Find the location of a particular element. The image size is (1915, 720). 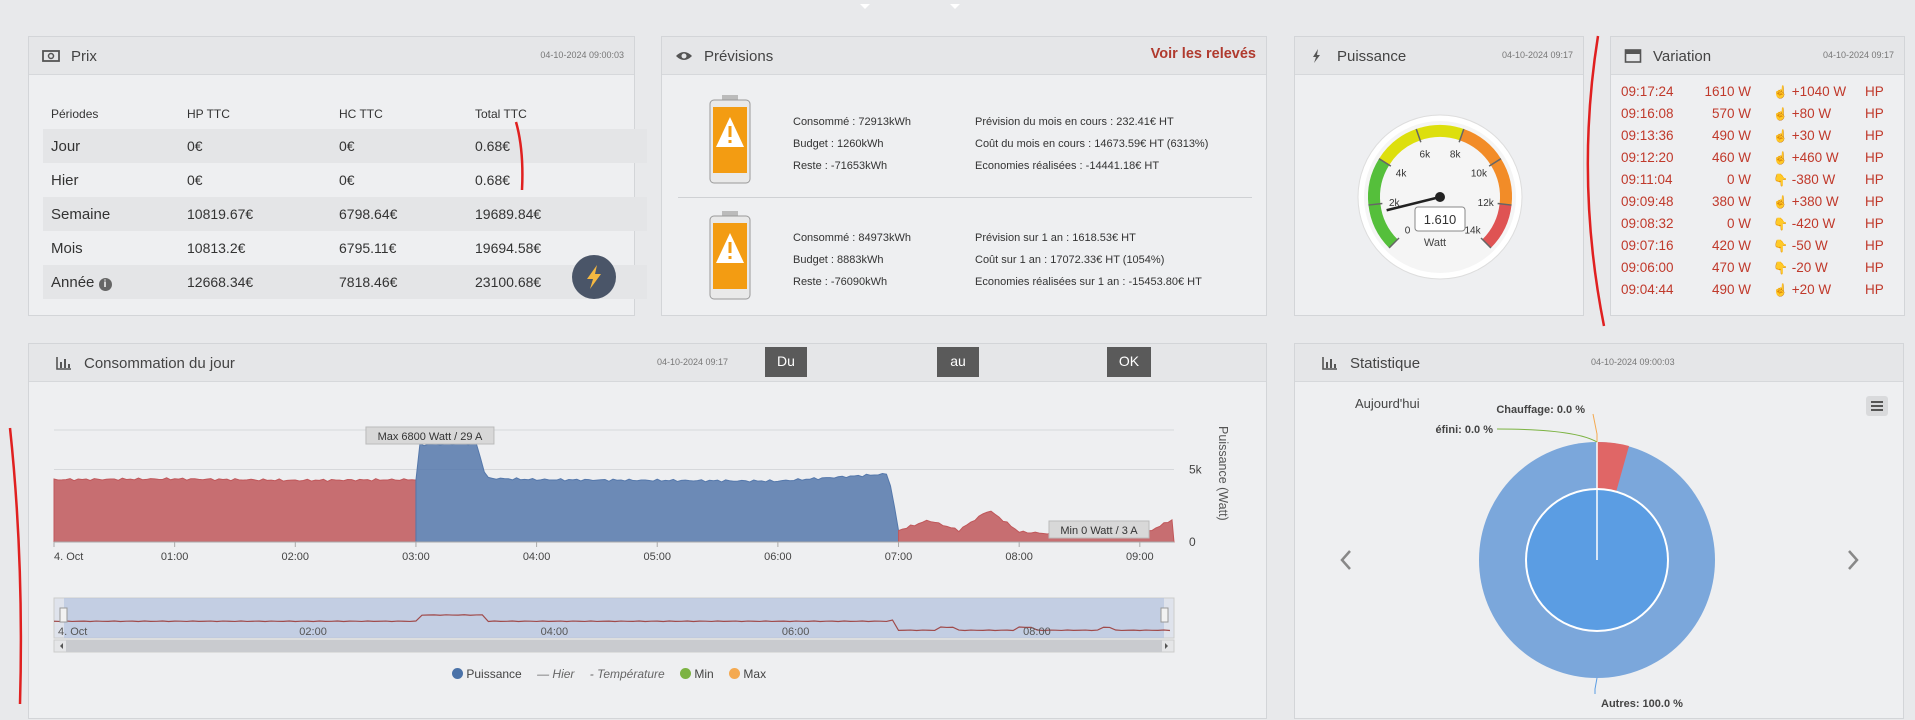

money-icon is located at coordinates (51, 56).